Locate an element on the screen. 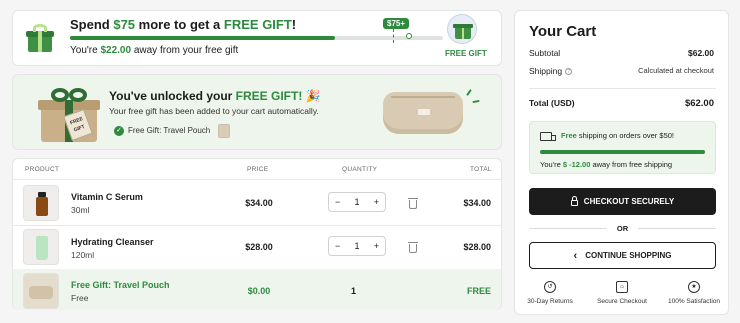 The image size is (740, 323). progress-bar-fill is located at coordinates (202, 38).